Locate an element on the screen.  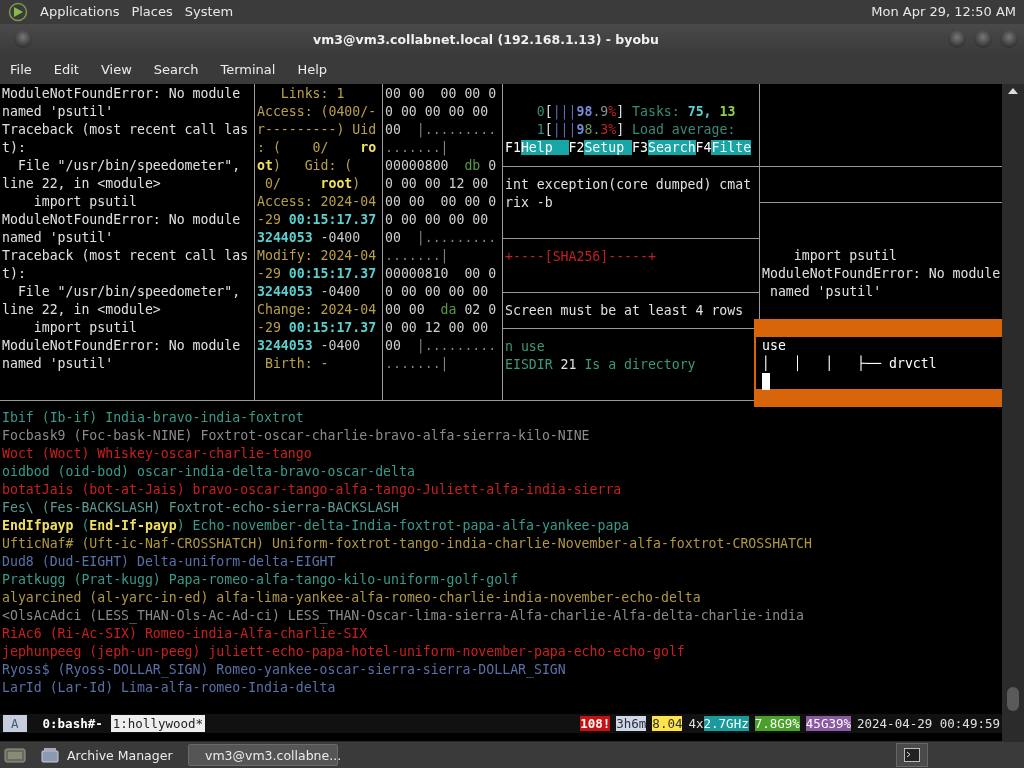
maximize-button is located at coordinates (983, 39).